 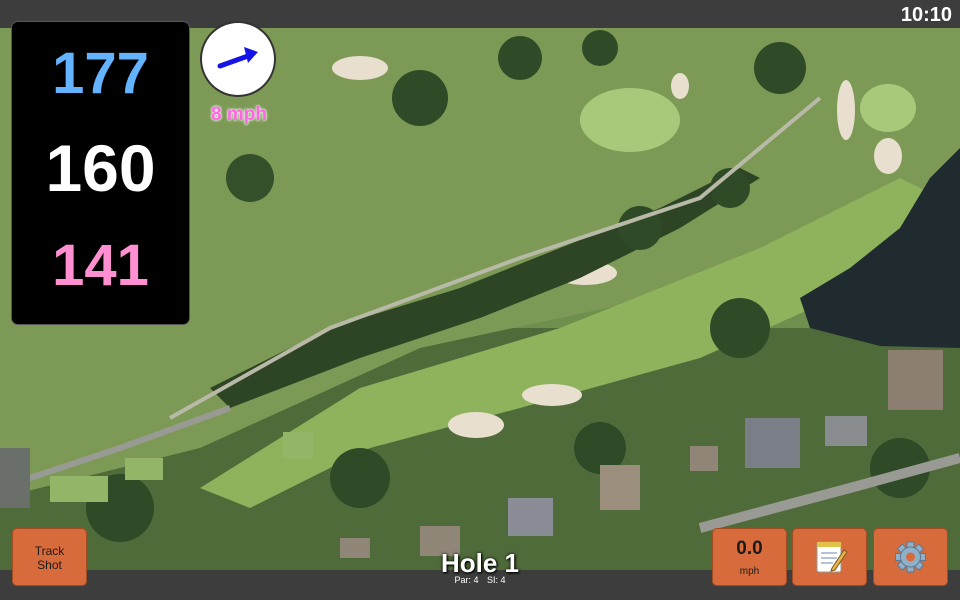 I want to click on yardage-panel: 177 160 141, so click(x=100, y=173).